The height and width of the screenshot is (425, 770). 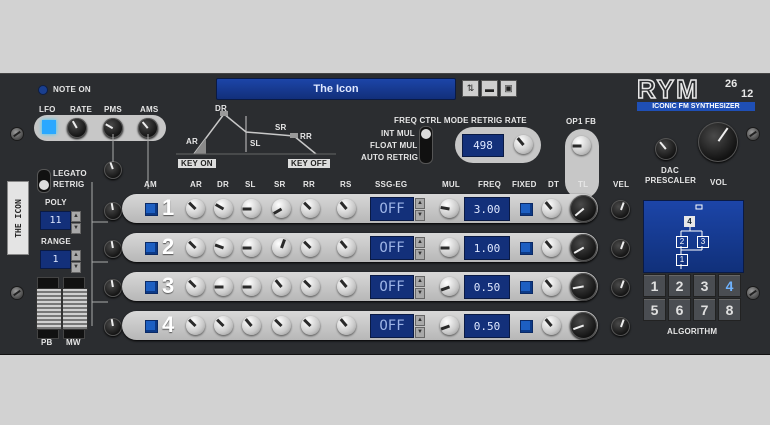 I want to click on col-dr: DR, so click(x=223, y=184).